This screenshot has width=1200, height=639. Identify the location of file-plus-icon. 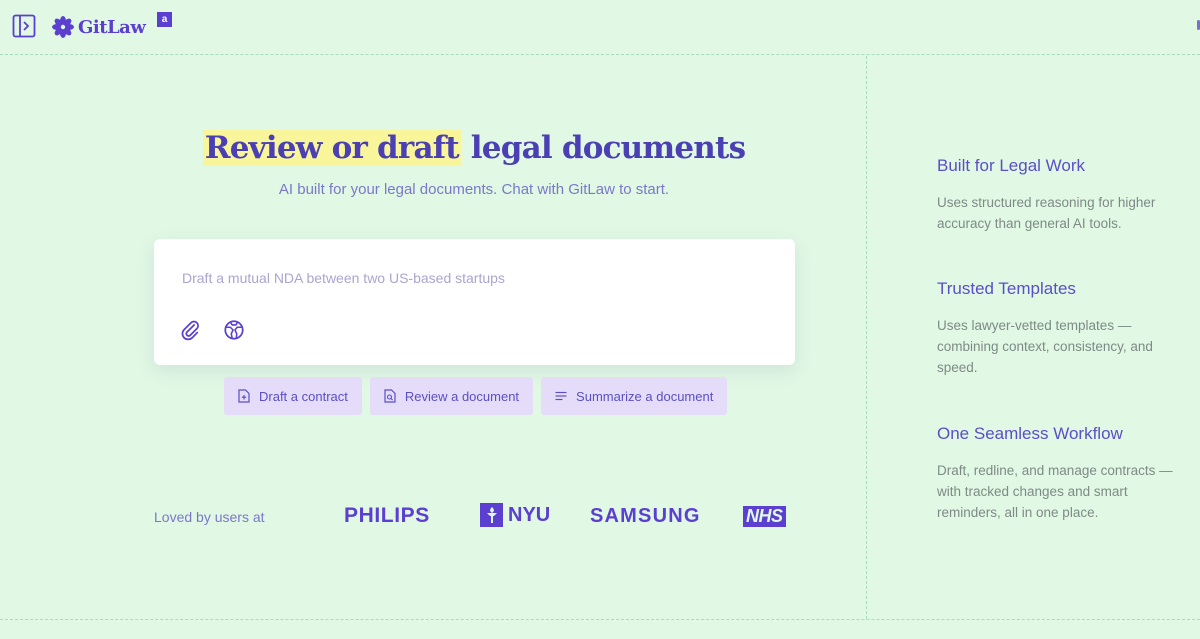
(244, 396).